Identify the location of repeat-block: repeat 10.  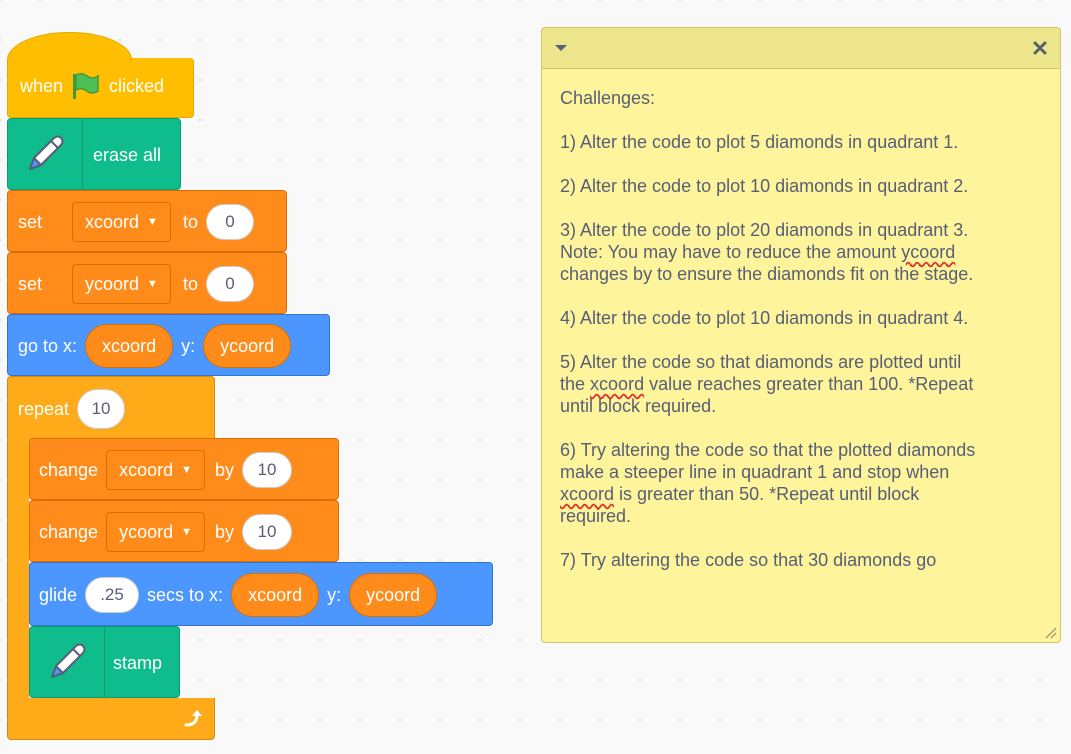
(111, 408).